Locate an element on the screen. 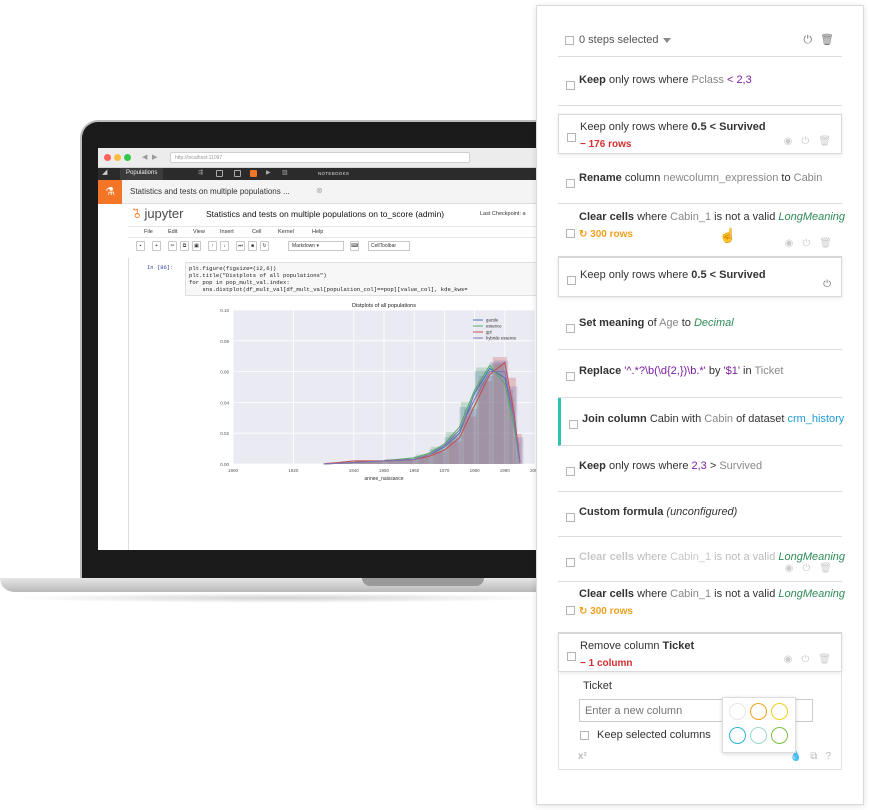 The height and width of the screenshot is (810, 870). help-icon: ? is located at coordinates (828, 756).